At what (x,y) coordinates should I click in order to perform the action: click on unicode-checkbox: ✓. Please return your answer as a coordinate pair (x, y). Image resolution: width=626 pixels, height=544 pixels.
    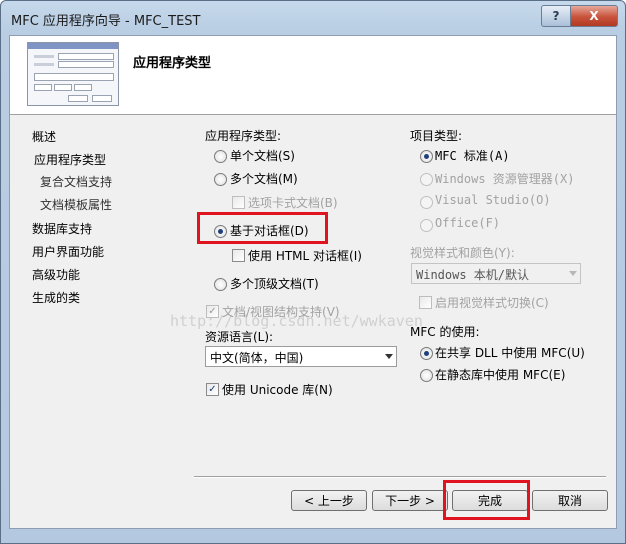
    Looking at the image, I should click on (212, 389).